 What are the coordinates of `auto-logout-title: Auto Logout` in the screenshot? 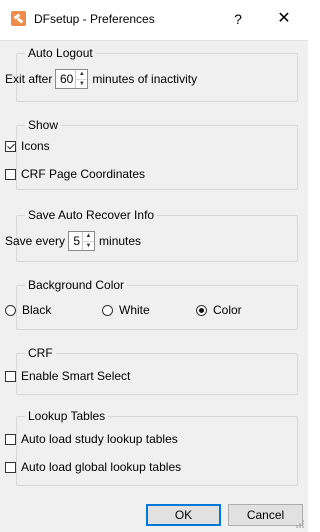 It's located at (60, 53).